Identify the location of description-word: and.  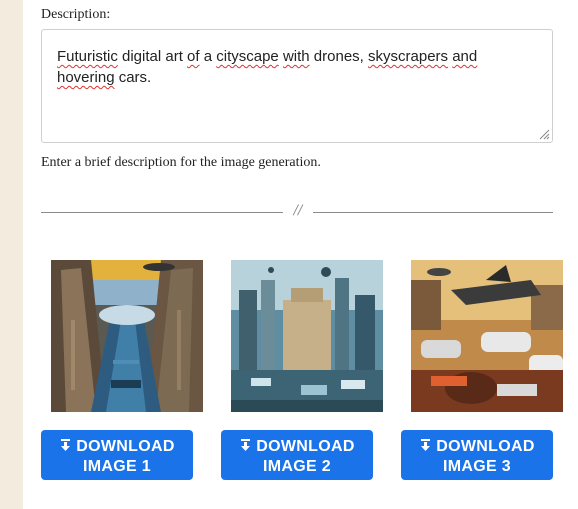
(465, 56).